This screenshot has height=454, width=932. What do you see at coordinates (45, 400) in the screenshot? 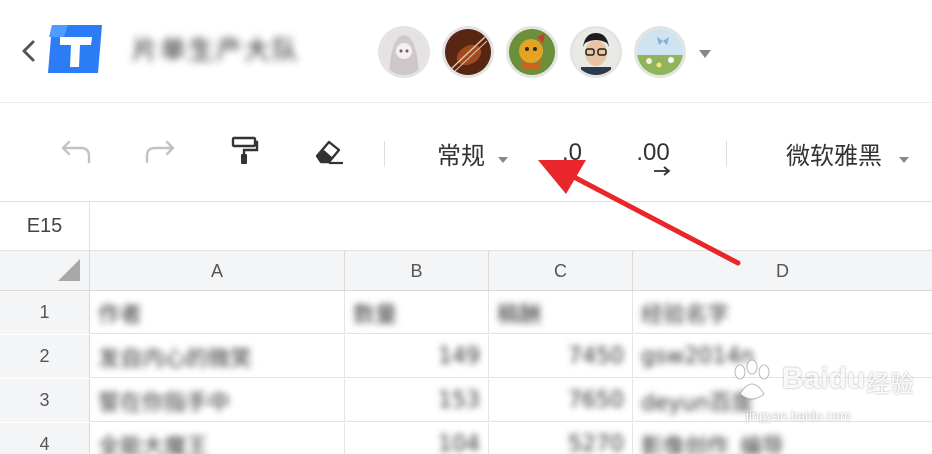
I see `row-header: 3` at bounding box center [45, 400].